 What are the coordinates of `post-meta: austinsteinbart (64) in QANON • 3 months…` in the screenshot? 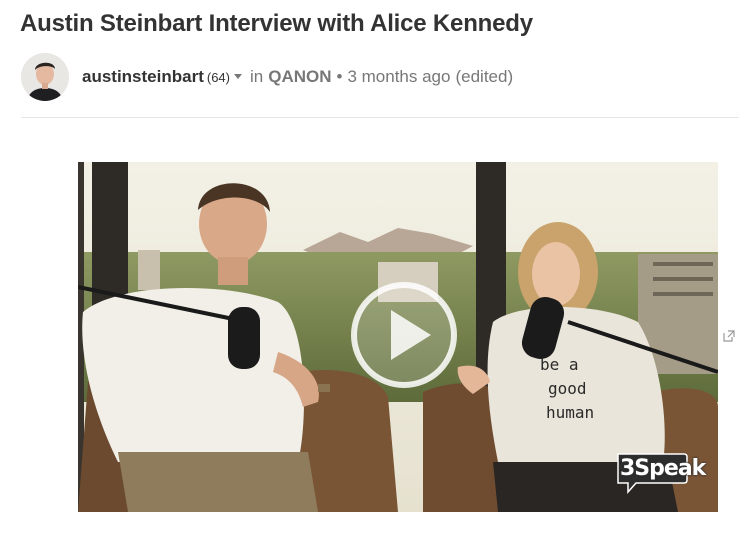 It's located at (297, 77).